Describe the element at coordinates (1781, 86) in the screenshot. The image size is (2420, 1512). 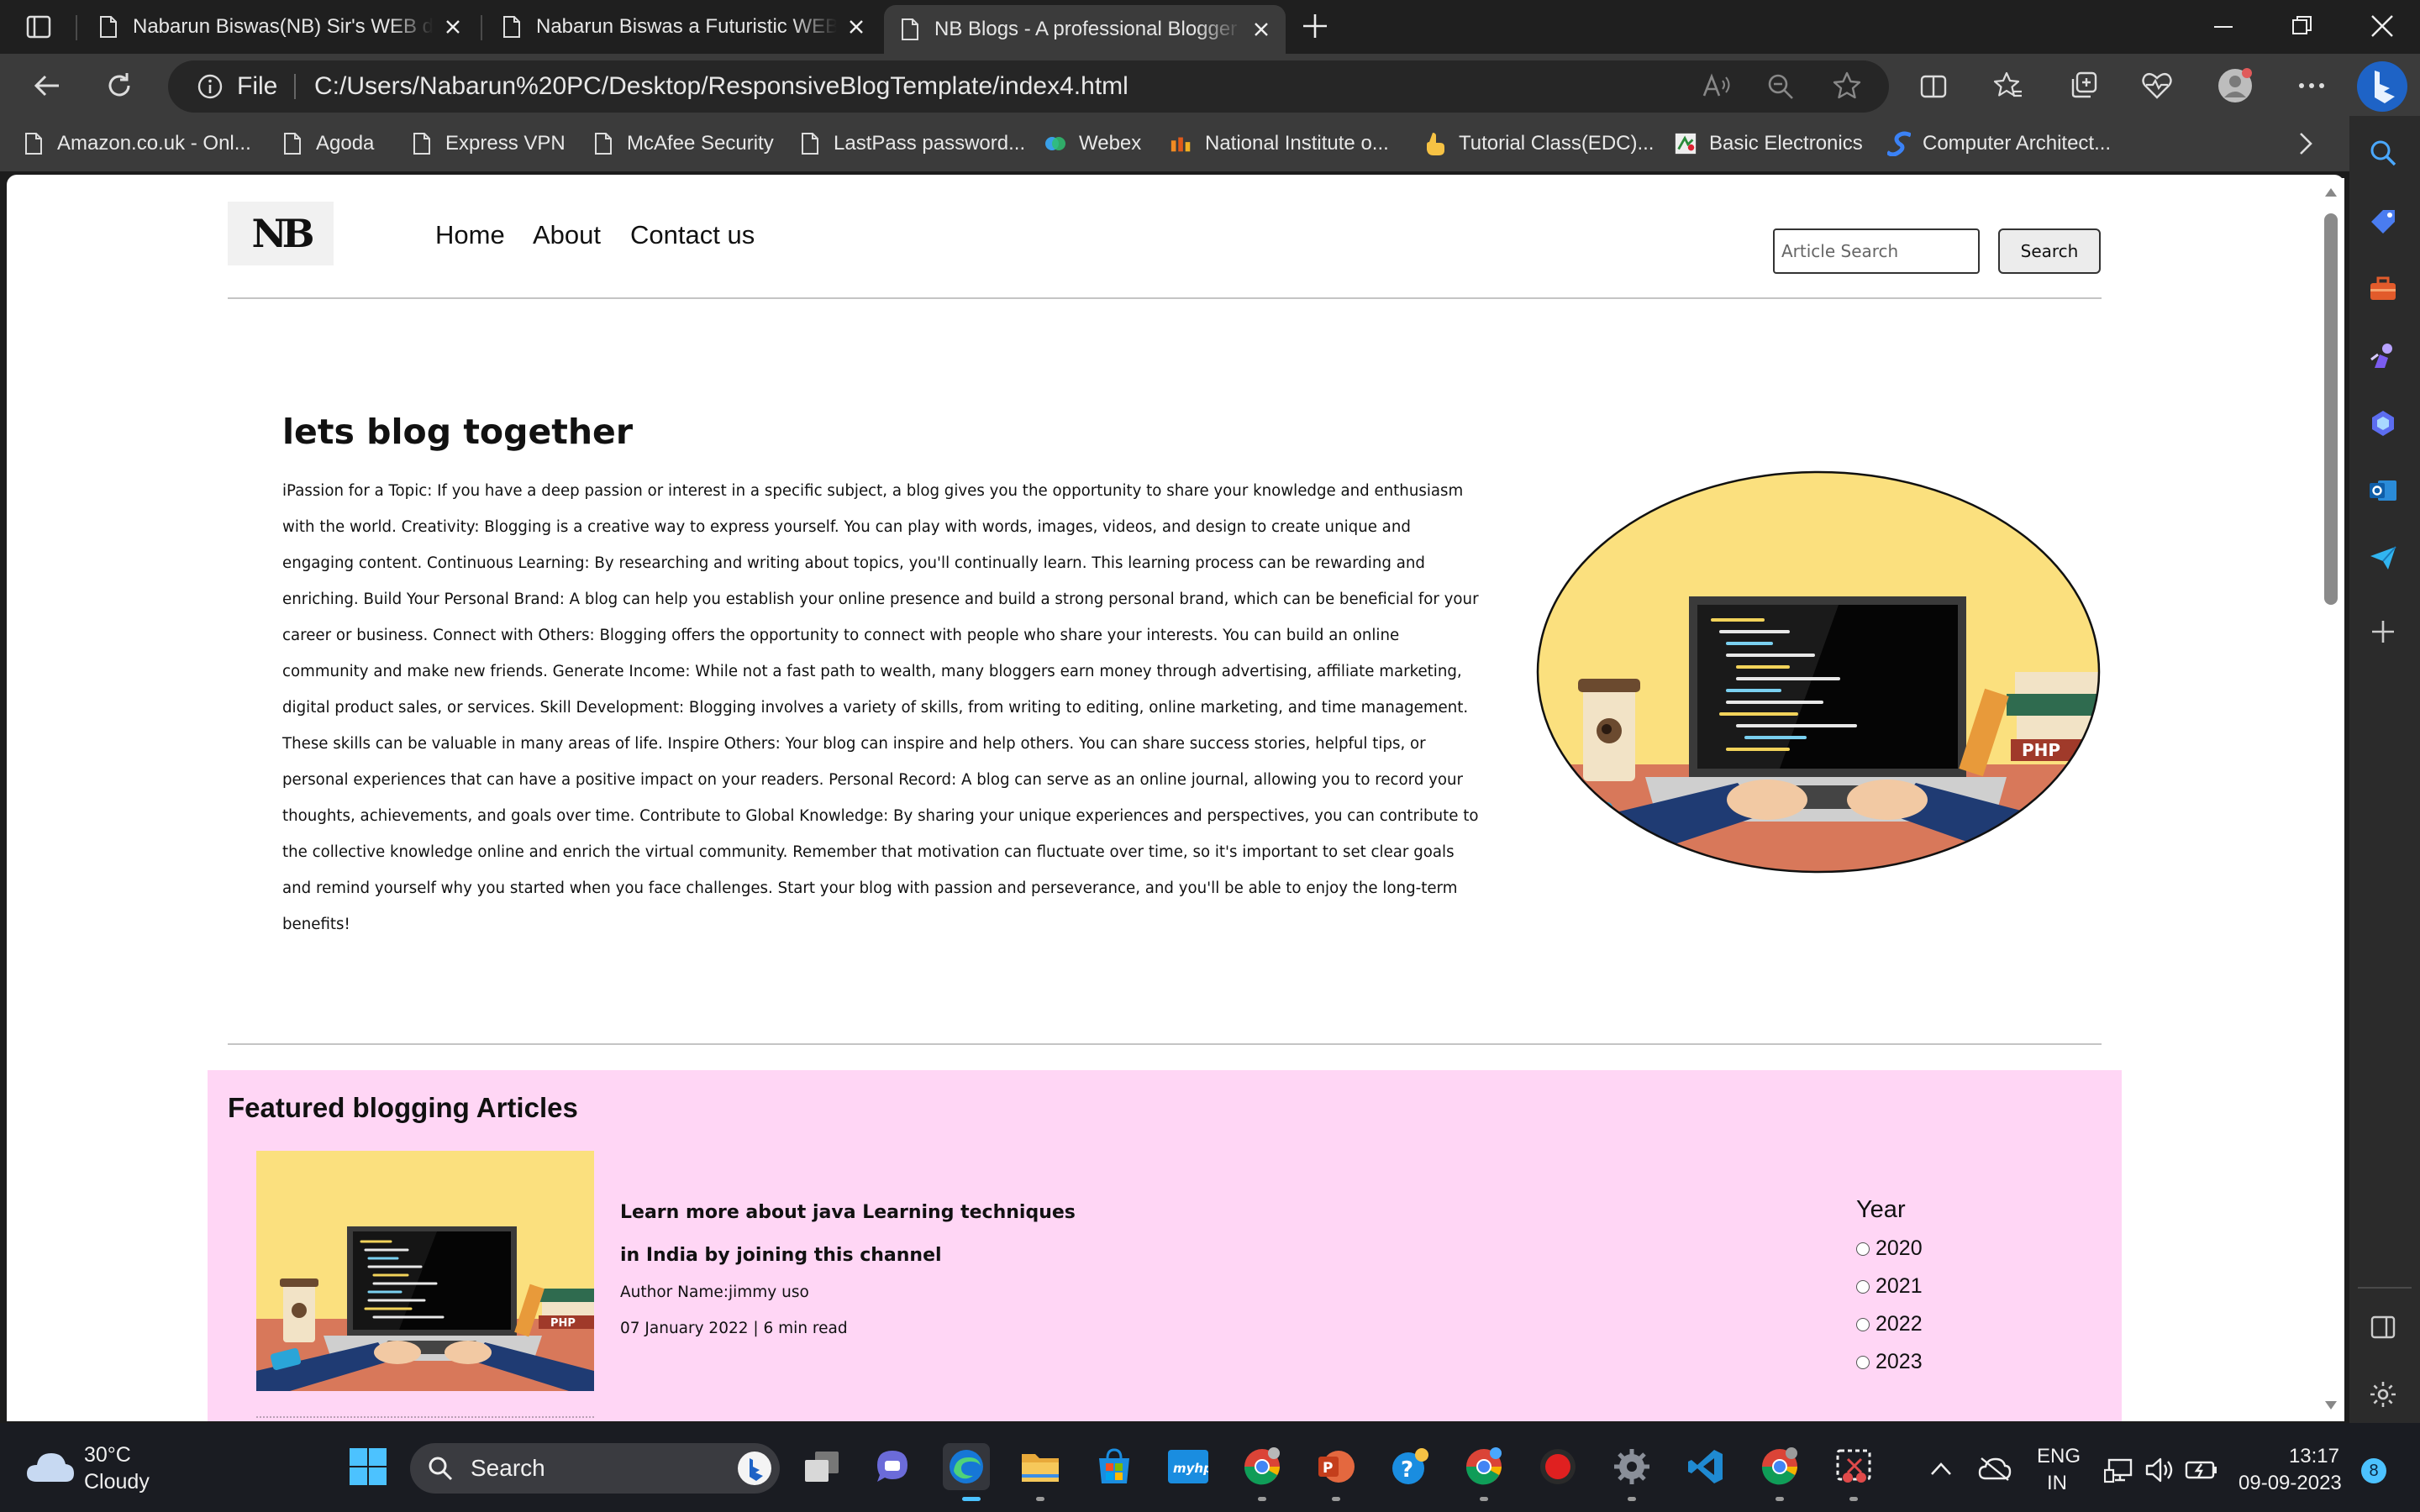
I see `zoom-out-icon` at that location.